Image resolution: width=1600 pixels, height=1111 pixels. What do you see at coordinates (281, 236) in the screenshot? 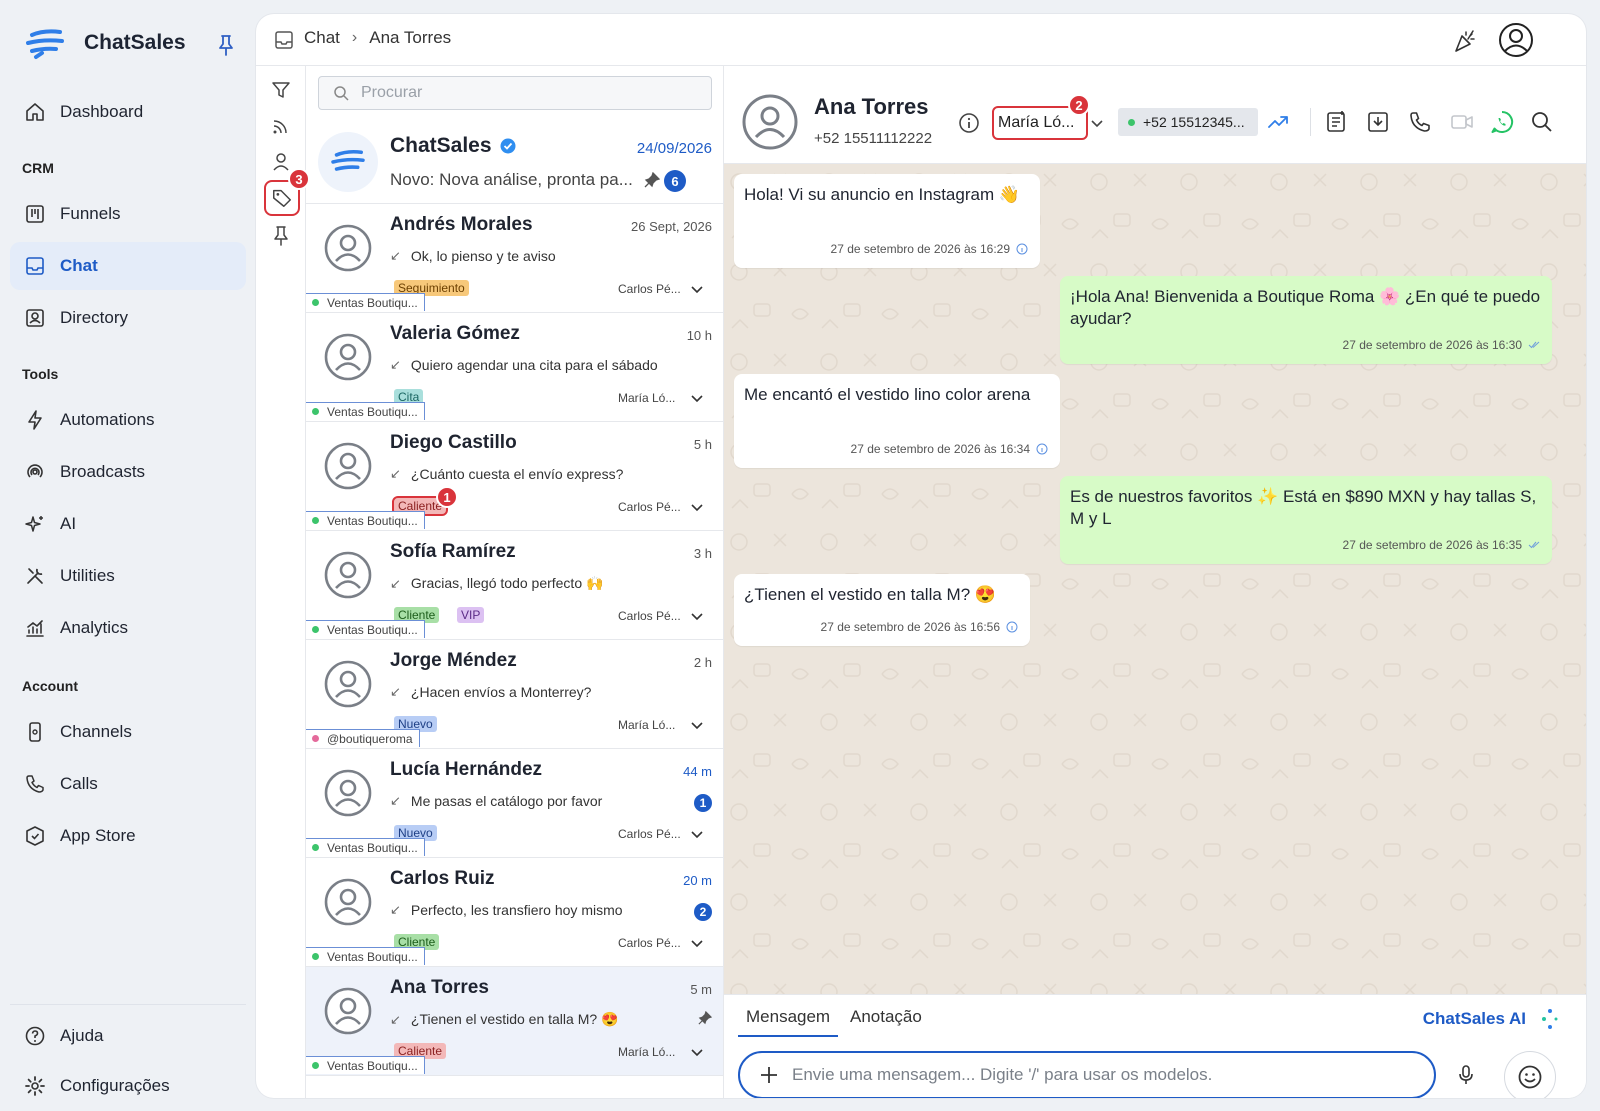
I see `pin-icon` at bounding box center [281, 236].